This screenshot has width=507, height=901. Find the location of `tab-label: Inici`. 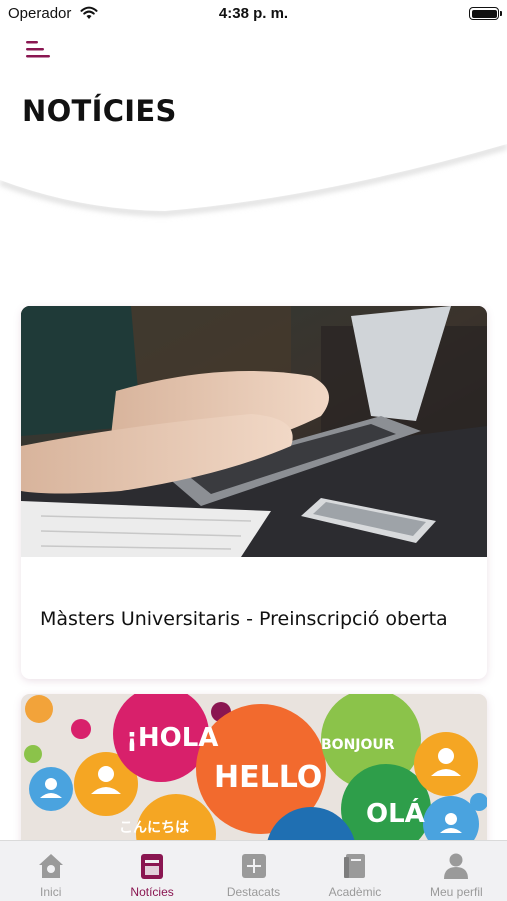

tab-label: Inici is located at coordinates (51, 892).